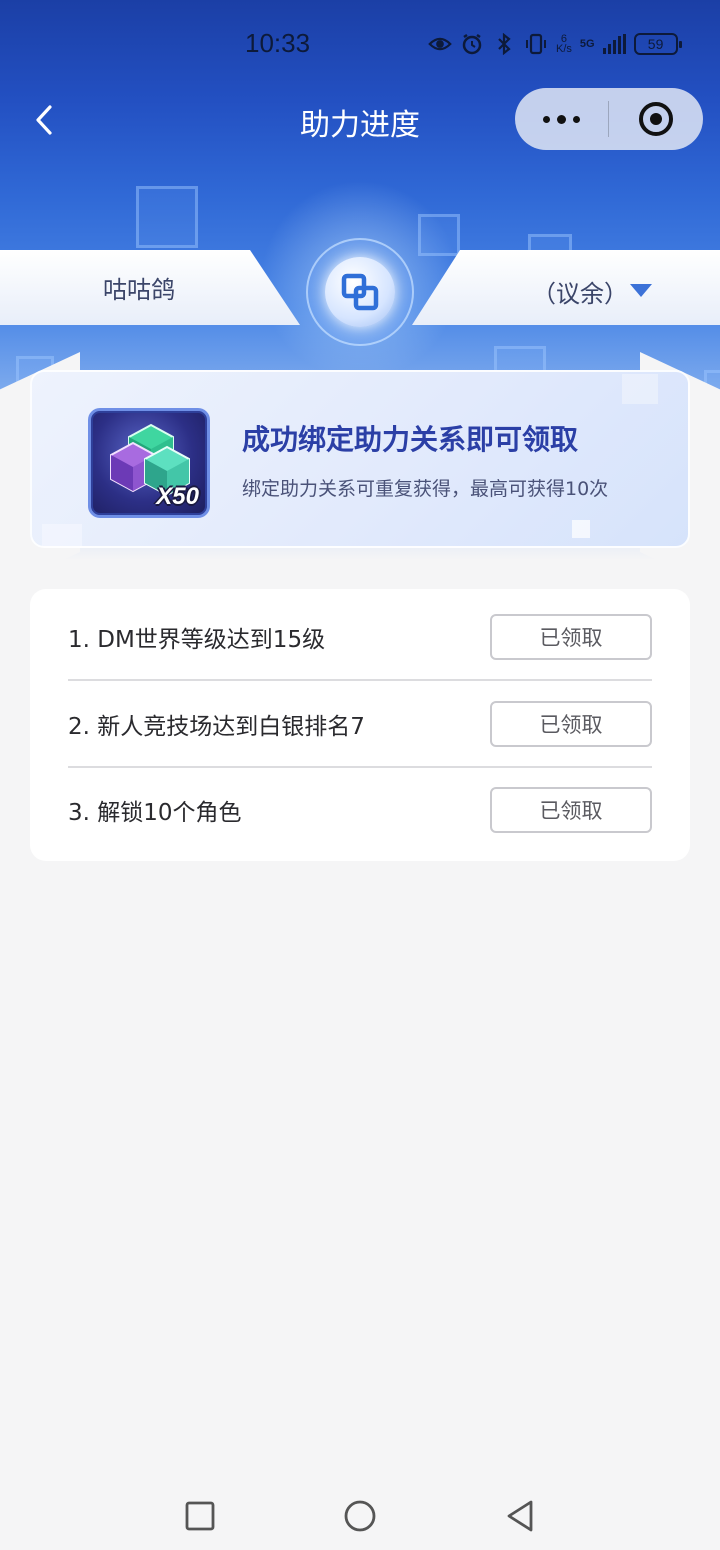 Image resolution: width=720 pixels, height=1550 pixels. I want to click on back-nav-button, so click(520, 1516).